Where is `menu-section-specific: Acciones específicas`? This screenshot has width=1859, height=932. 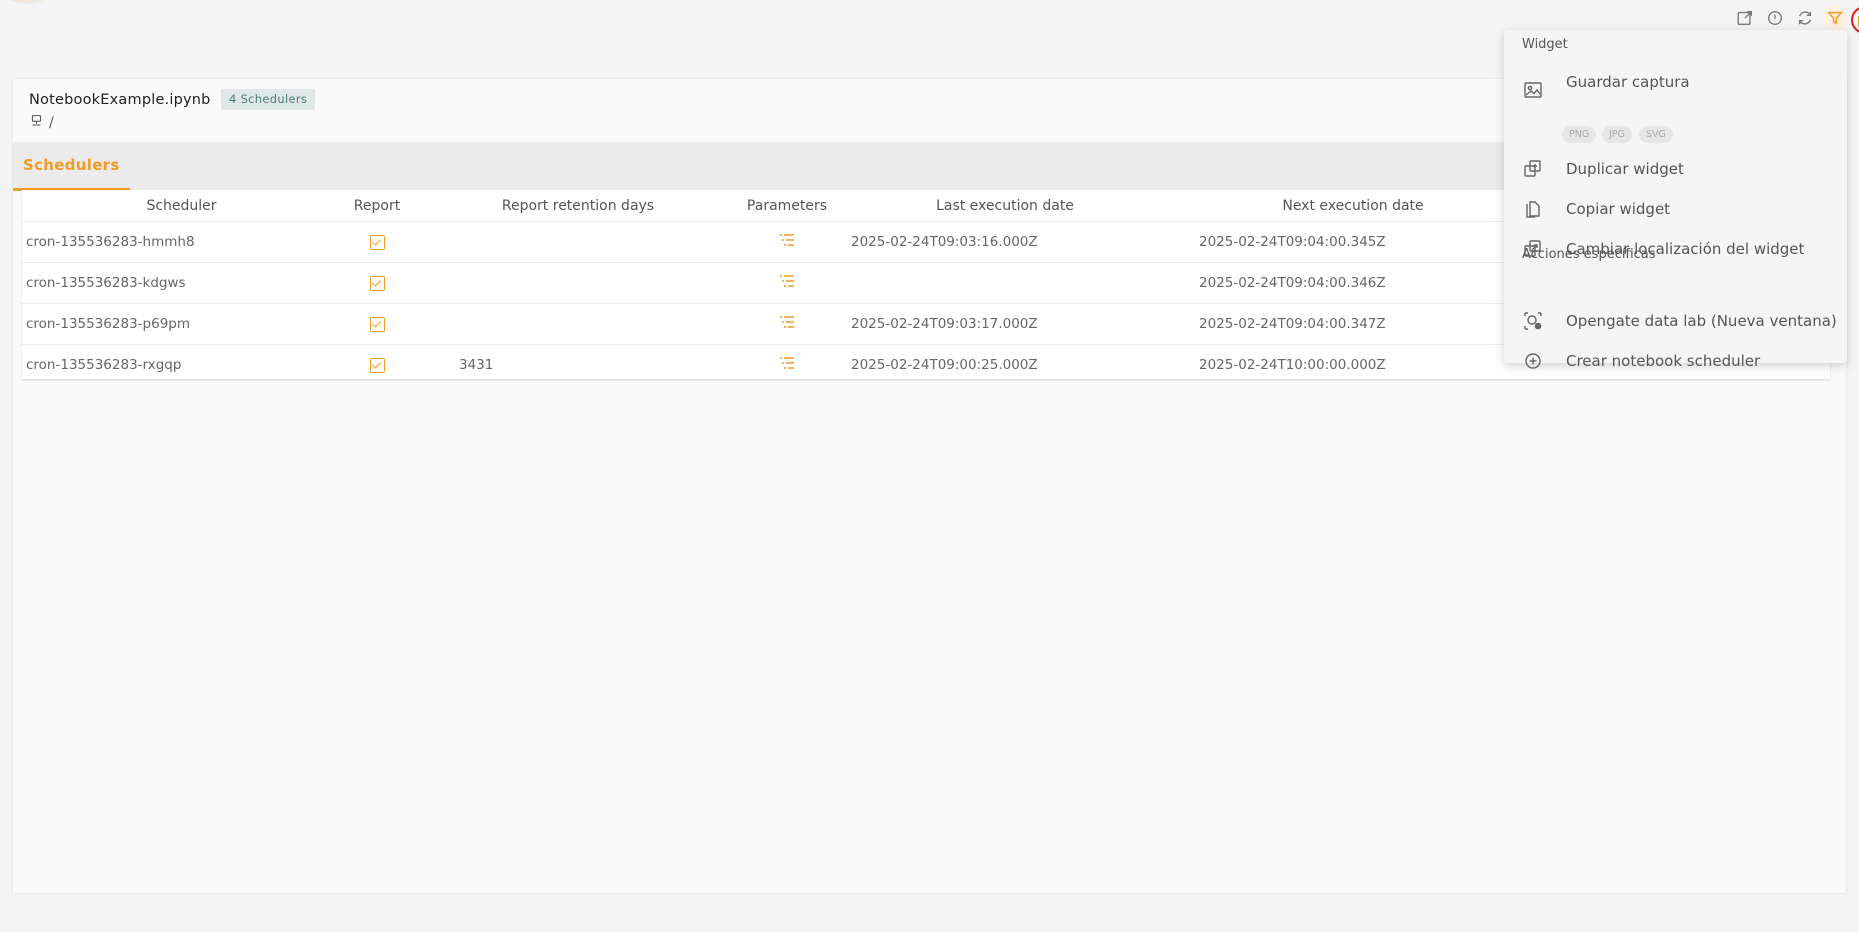
menu-section-specific: Acciones específicas is located at coordinates (1589, 254).